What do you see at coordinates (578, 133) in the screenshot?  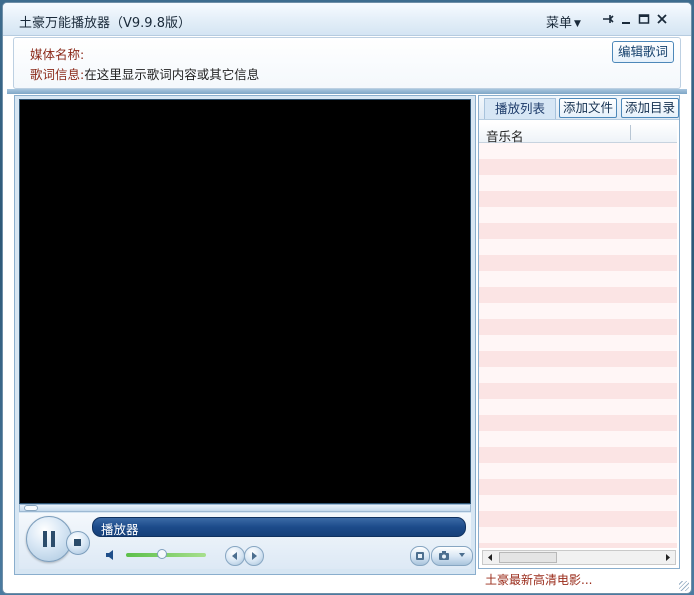 I see `playlist-header: 音乐名` at bounding box center [578, 133].